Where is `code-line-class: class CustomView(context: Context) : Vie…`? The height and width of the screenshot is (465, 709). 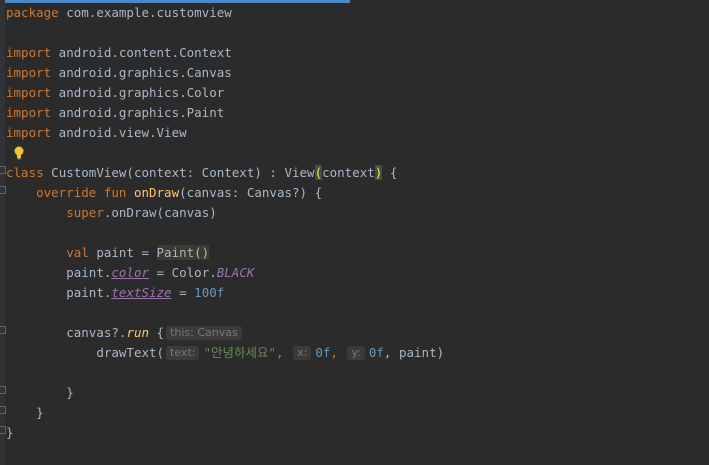 code-line-class: class CustomView(context: Context) : Vie… is located at coordinates (357, 173).